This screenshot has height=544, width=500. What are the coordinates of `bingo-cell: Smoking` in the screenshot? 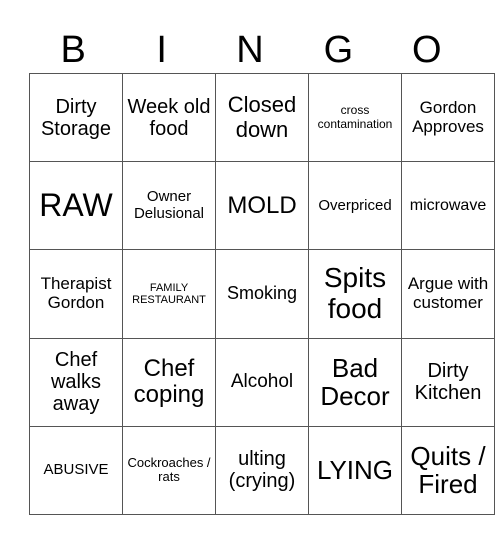 It's located at (262, 294).